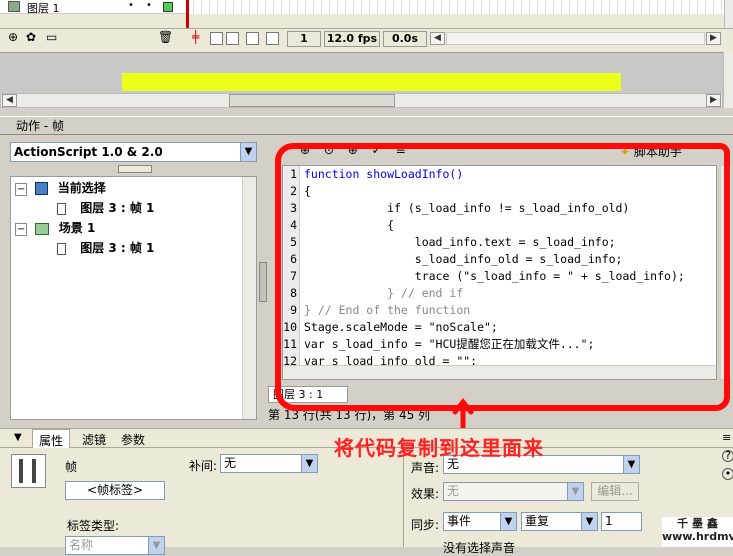 Image resolution: width=733 pixels, height=556 pixels. Describe the element at coordinates (41, 228) in the screenshot. I see `scene-icon` at that location.